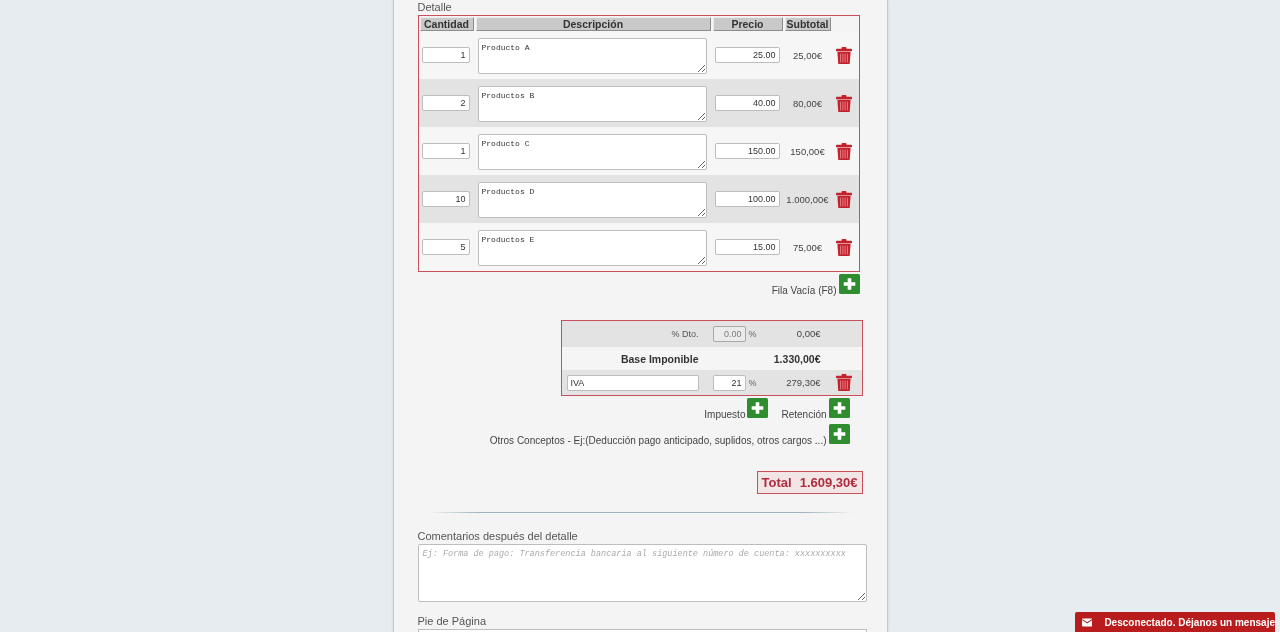  What do you see at coordinates (659, 358) in the screenshot?
I see `base-label: Base Imponible` at bounding box center [659, 358].